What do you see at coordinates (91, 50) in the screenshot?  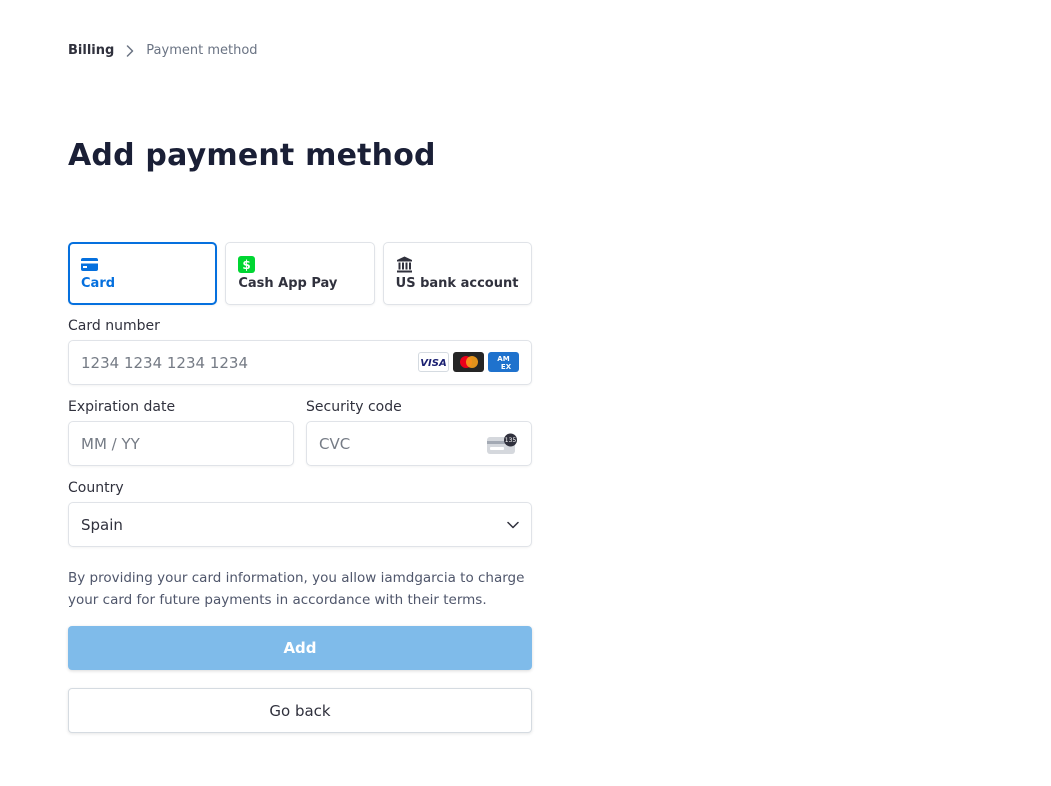 I see `breadcrumb-billing-link: Billing` at bounding box center [91, 50].